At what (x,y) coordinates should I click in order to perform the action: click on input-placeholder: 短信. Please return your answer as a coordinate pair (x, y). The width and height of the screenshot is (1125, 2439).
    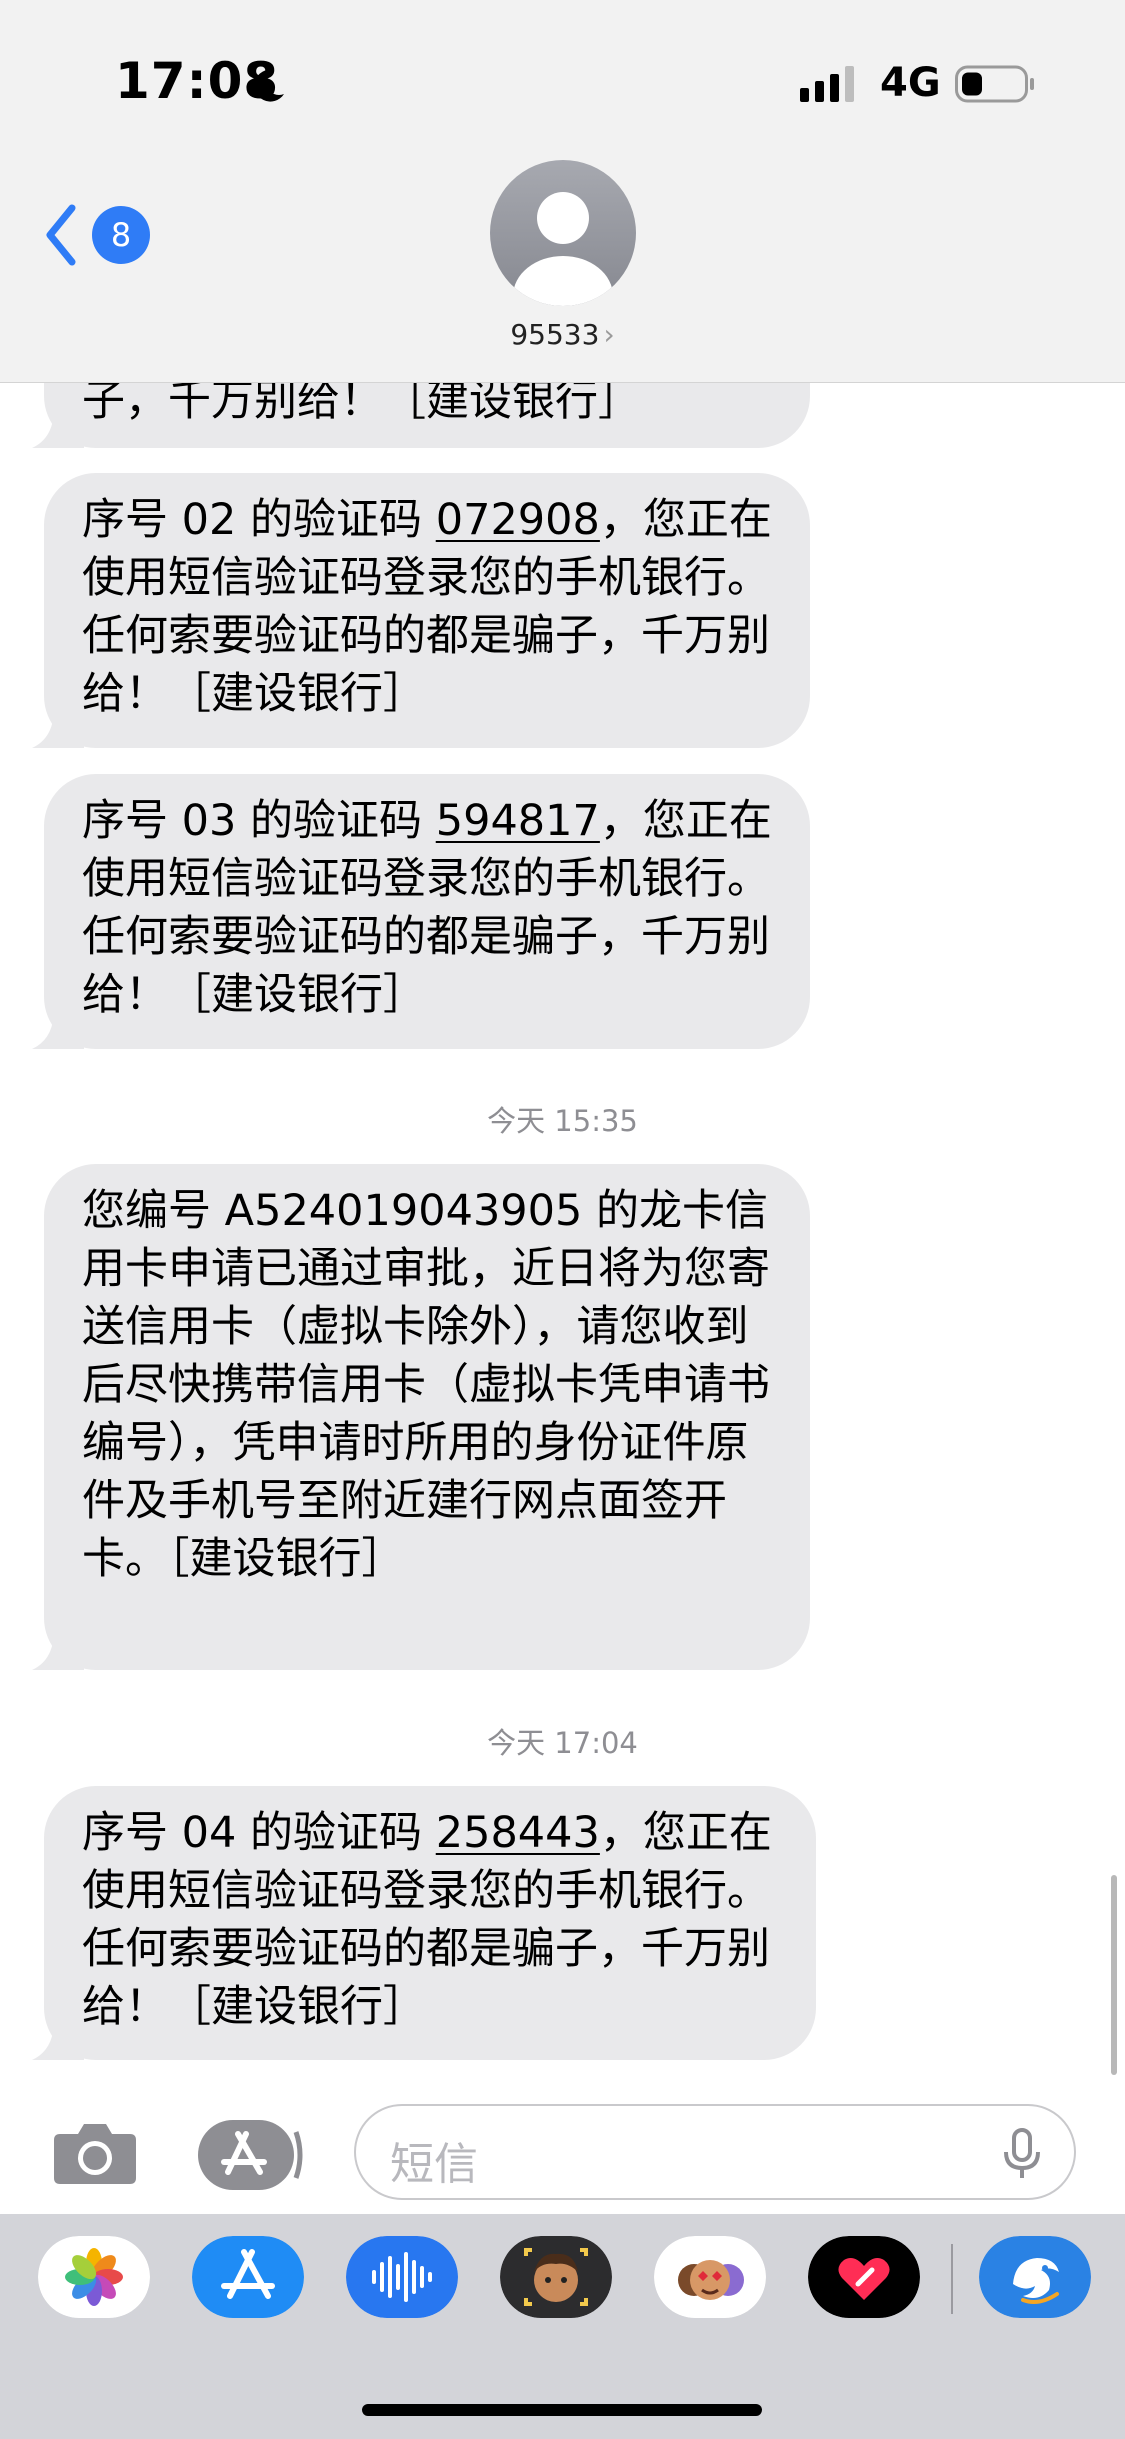
    Looking at the image, I should click on (434, 2164).